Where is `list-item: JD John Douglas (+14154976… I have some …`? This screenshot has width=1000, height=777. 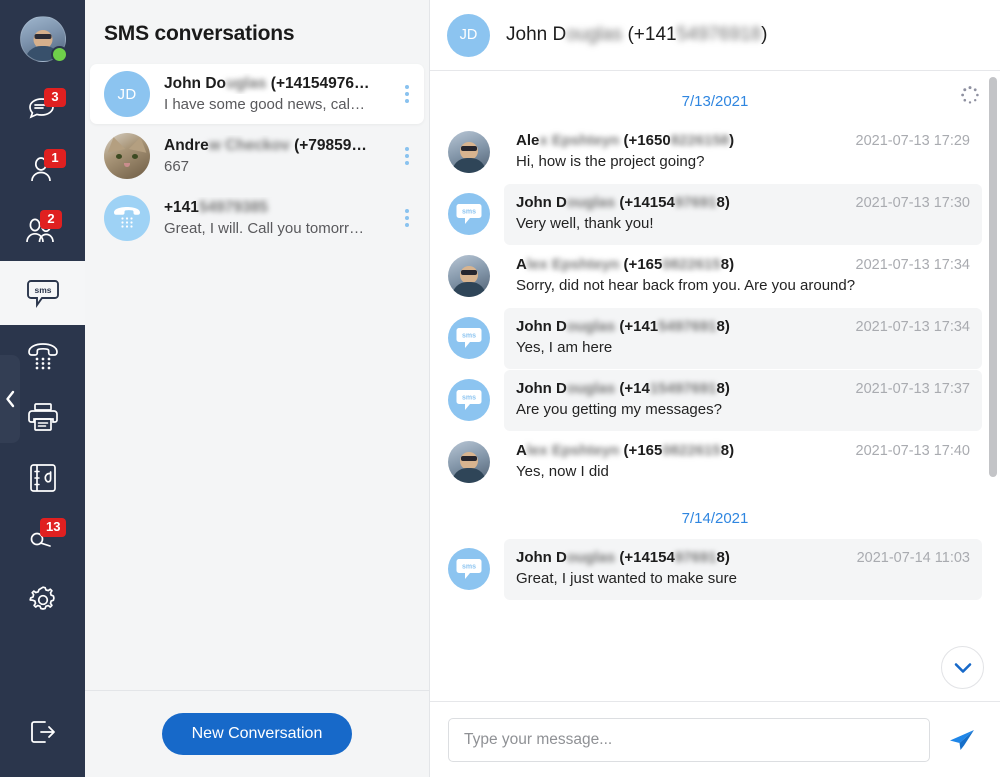 list-item: JD John Douglas (+14154976… I have some … is located at coordinates (257, 94).